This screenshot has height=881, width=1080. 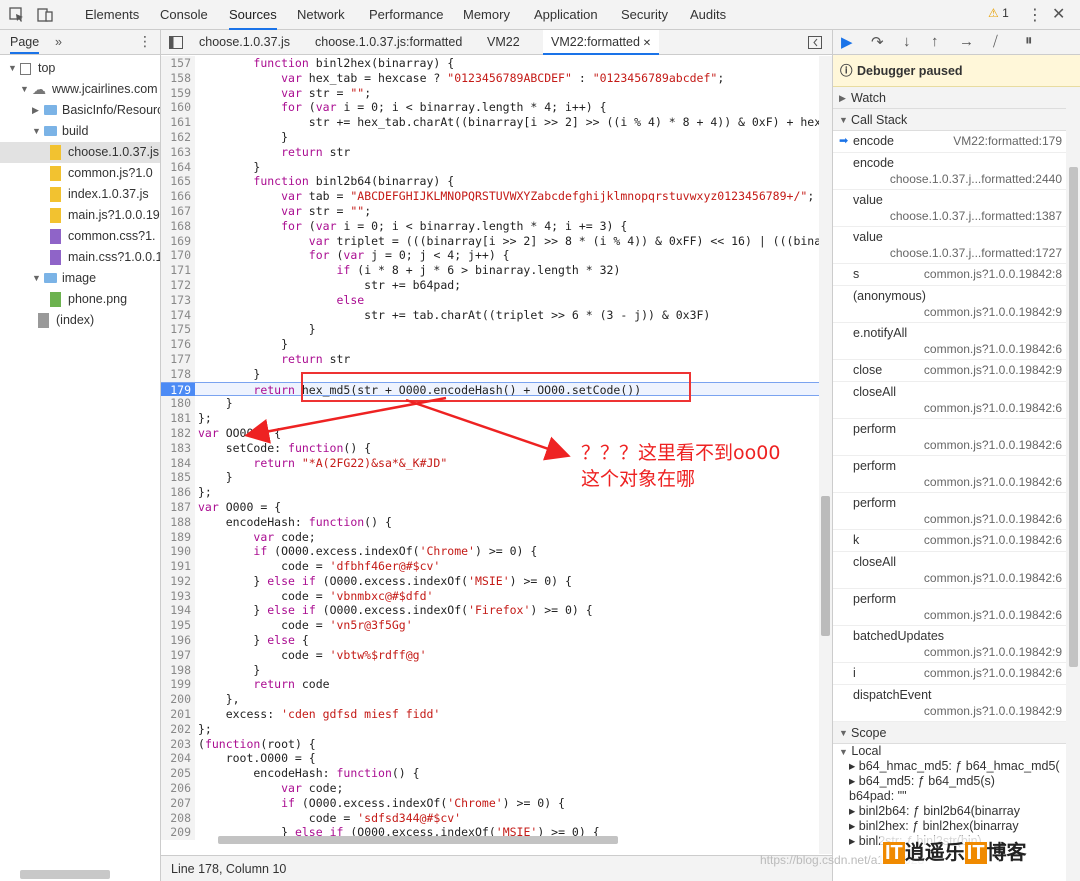 What do you see at coordinates (35, 110) in the screenshot?
I see `collapsed-triangle-icon: ▶` at bounding box center [35, 110].